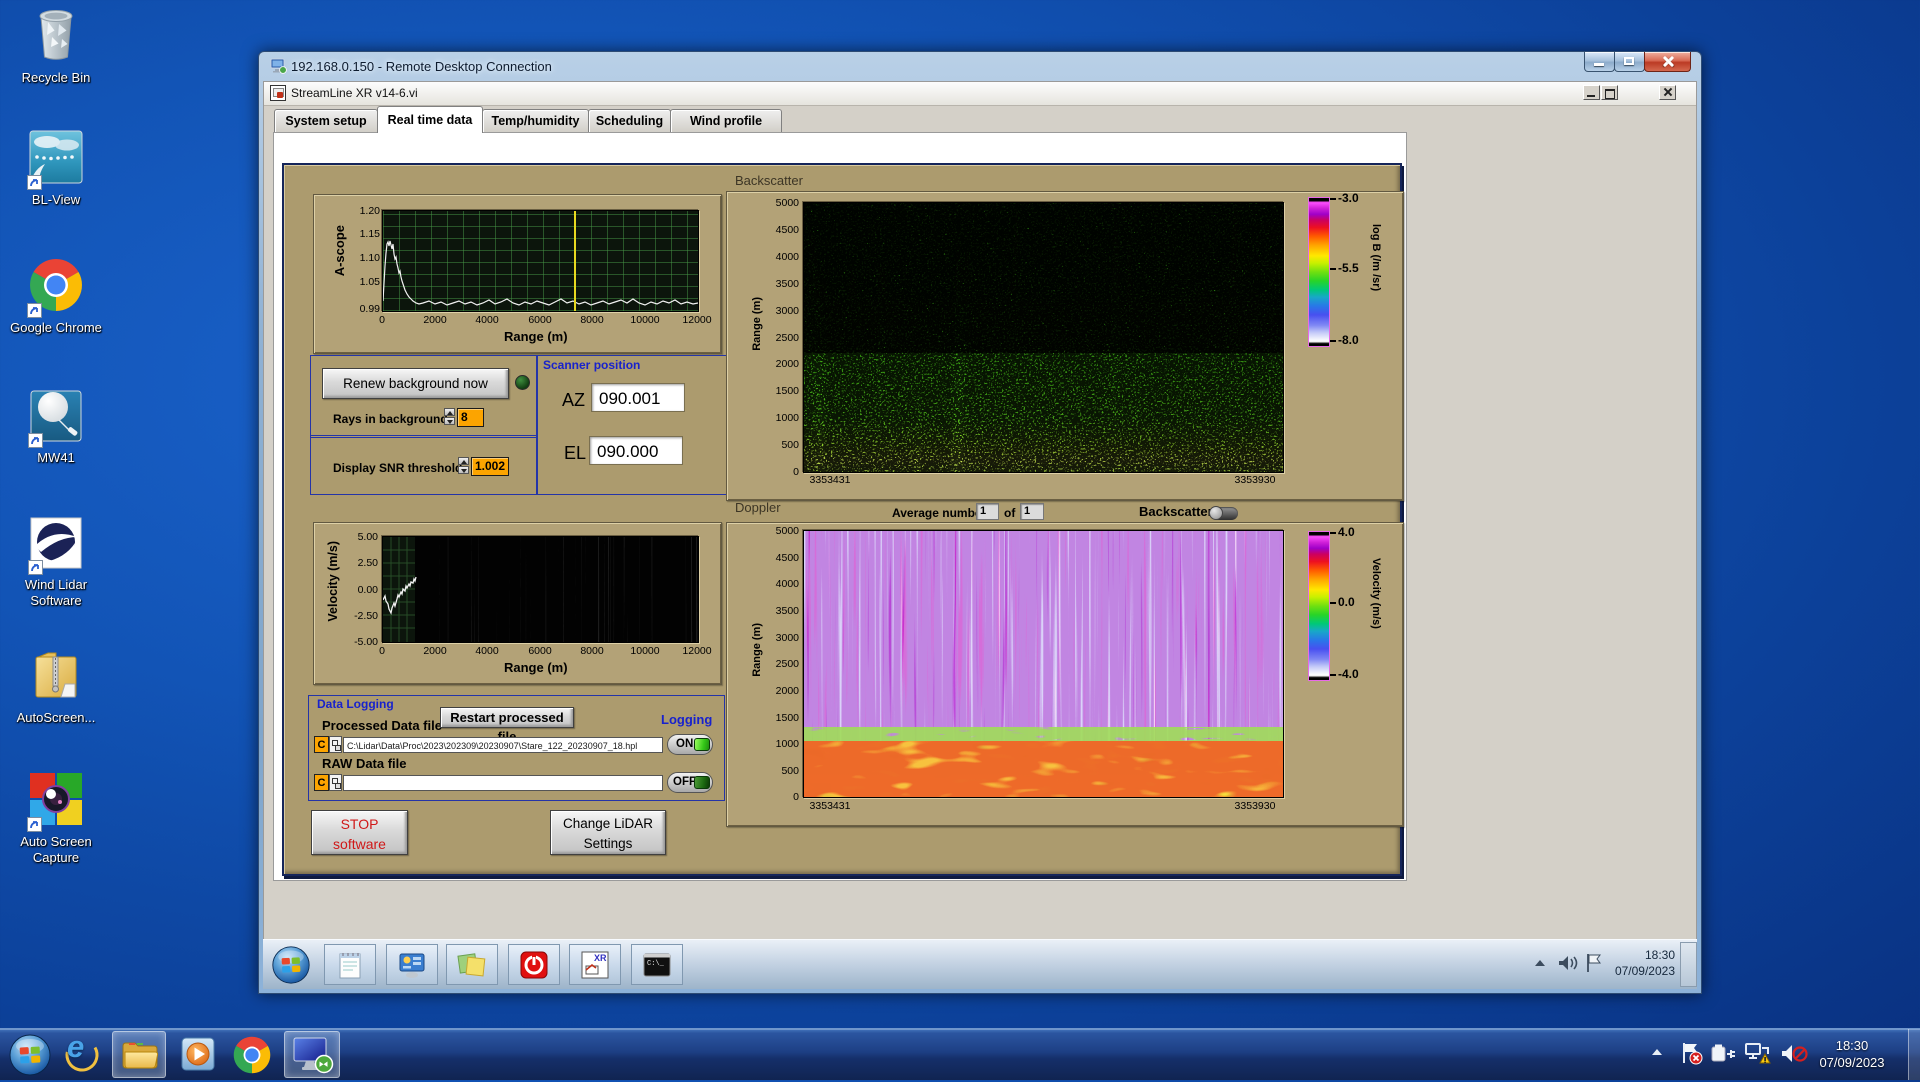 The image size is (1920, 1082). I want to click on axis-tick: 3000, so click(787, 311).